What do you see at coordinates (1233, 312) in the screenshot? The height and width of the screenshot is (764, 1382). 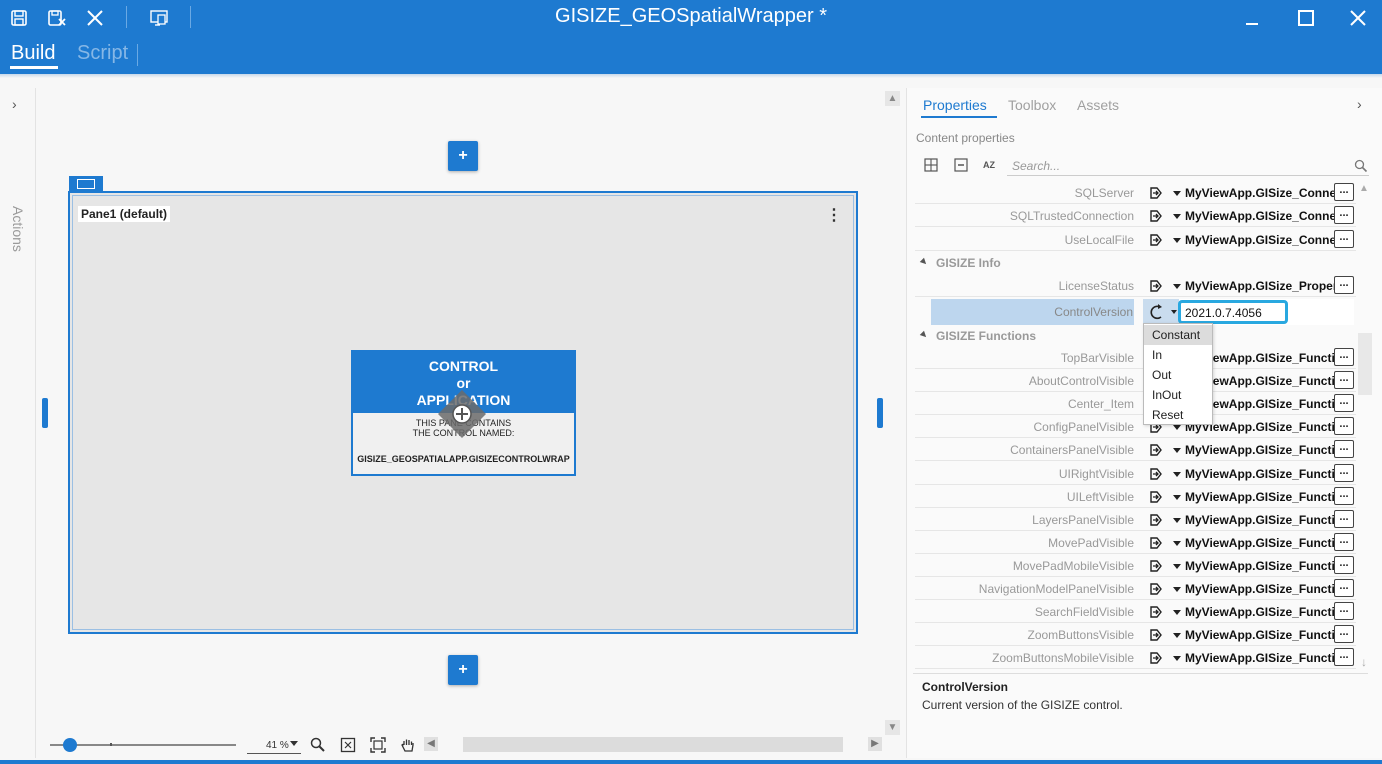 I see `control-version-input: 2021.0.7.4056` at bounding box center [1233, 312].